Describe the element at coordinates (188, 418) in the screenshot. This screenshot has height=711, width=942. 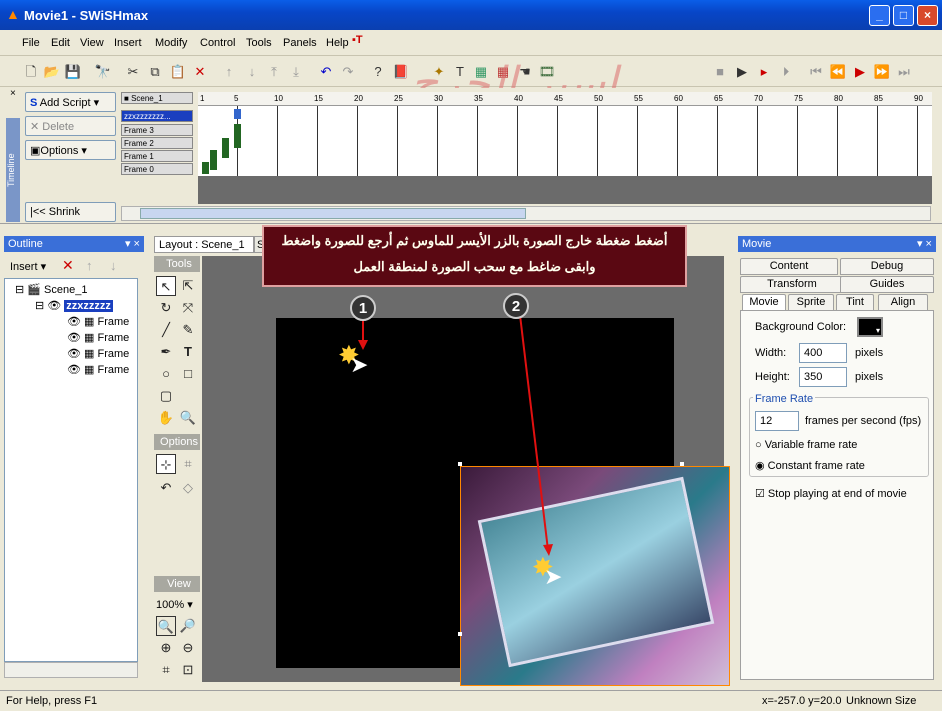
I see `zoom-tool-icon: 🔍` at that location.